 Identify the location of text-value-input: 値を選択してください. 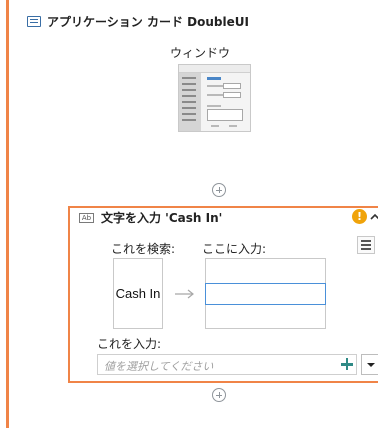
(227, 364).